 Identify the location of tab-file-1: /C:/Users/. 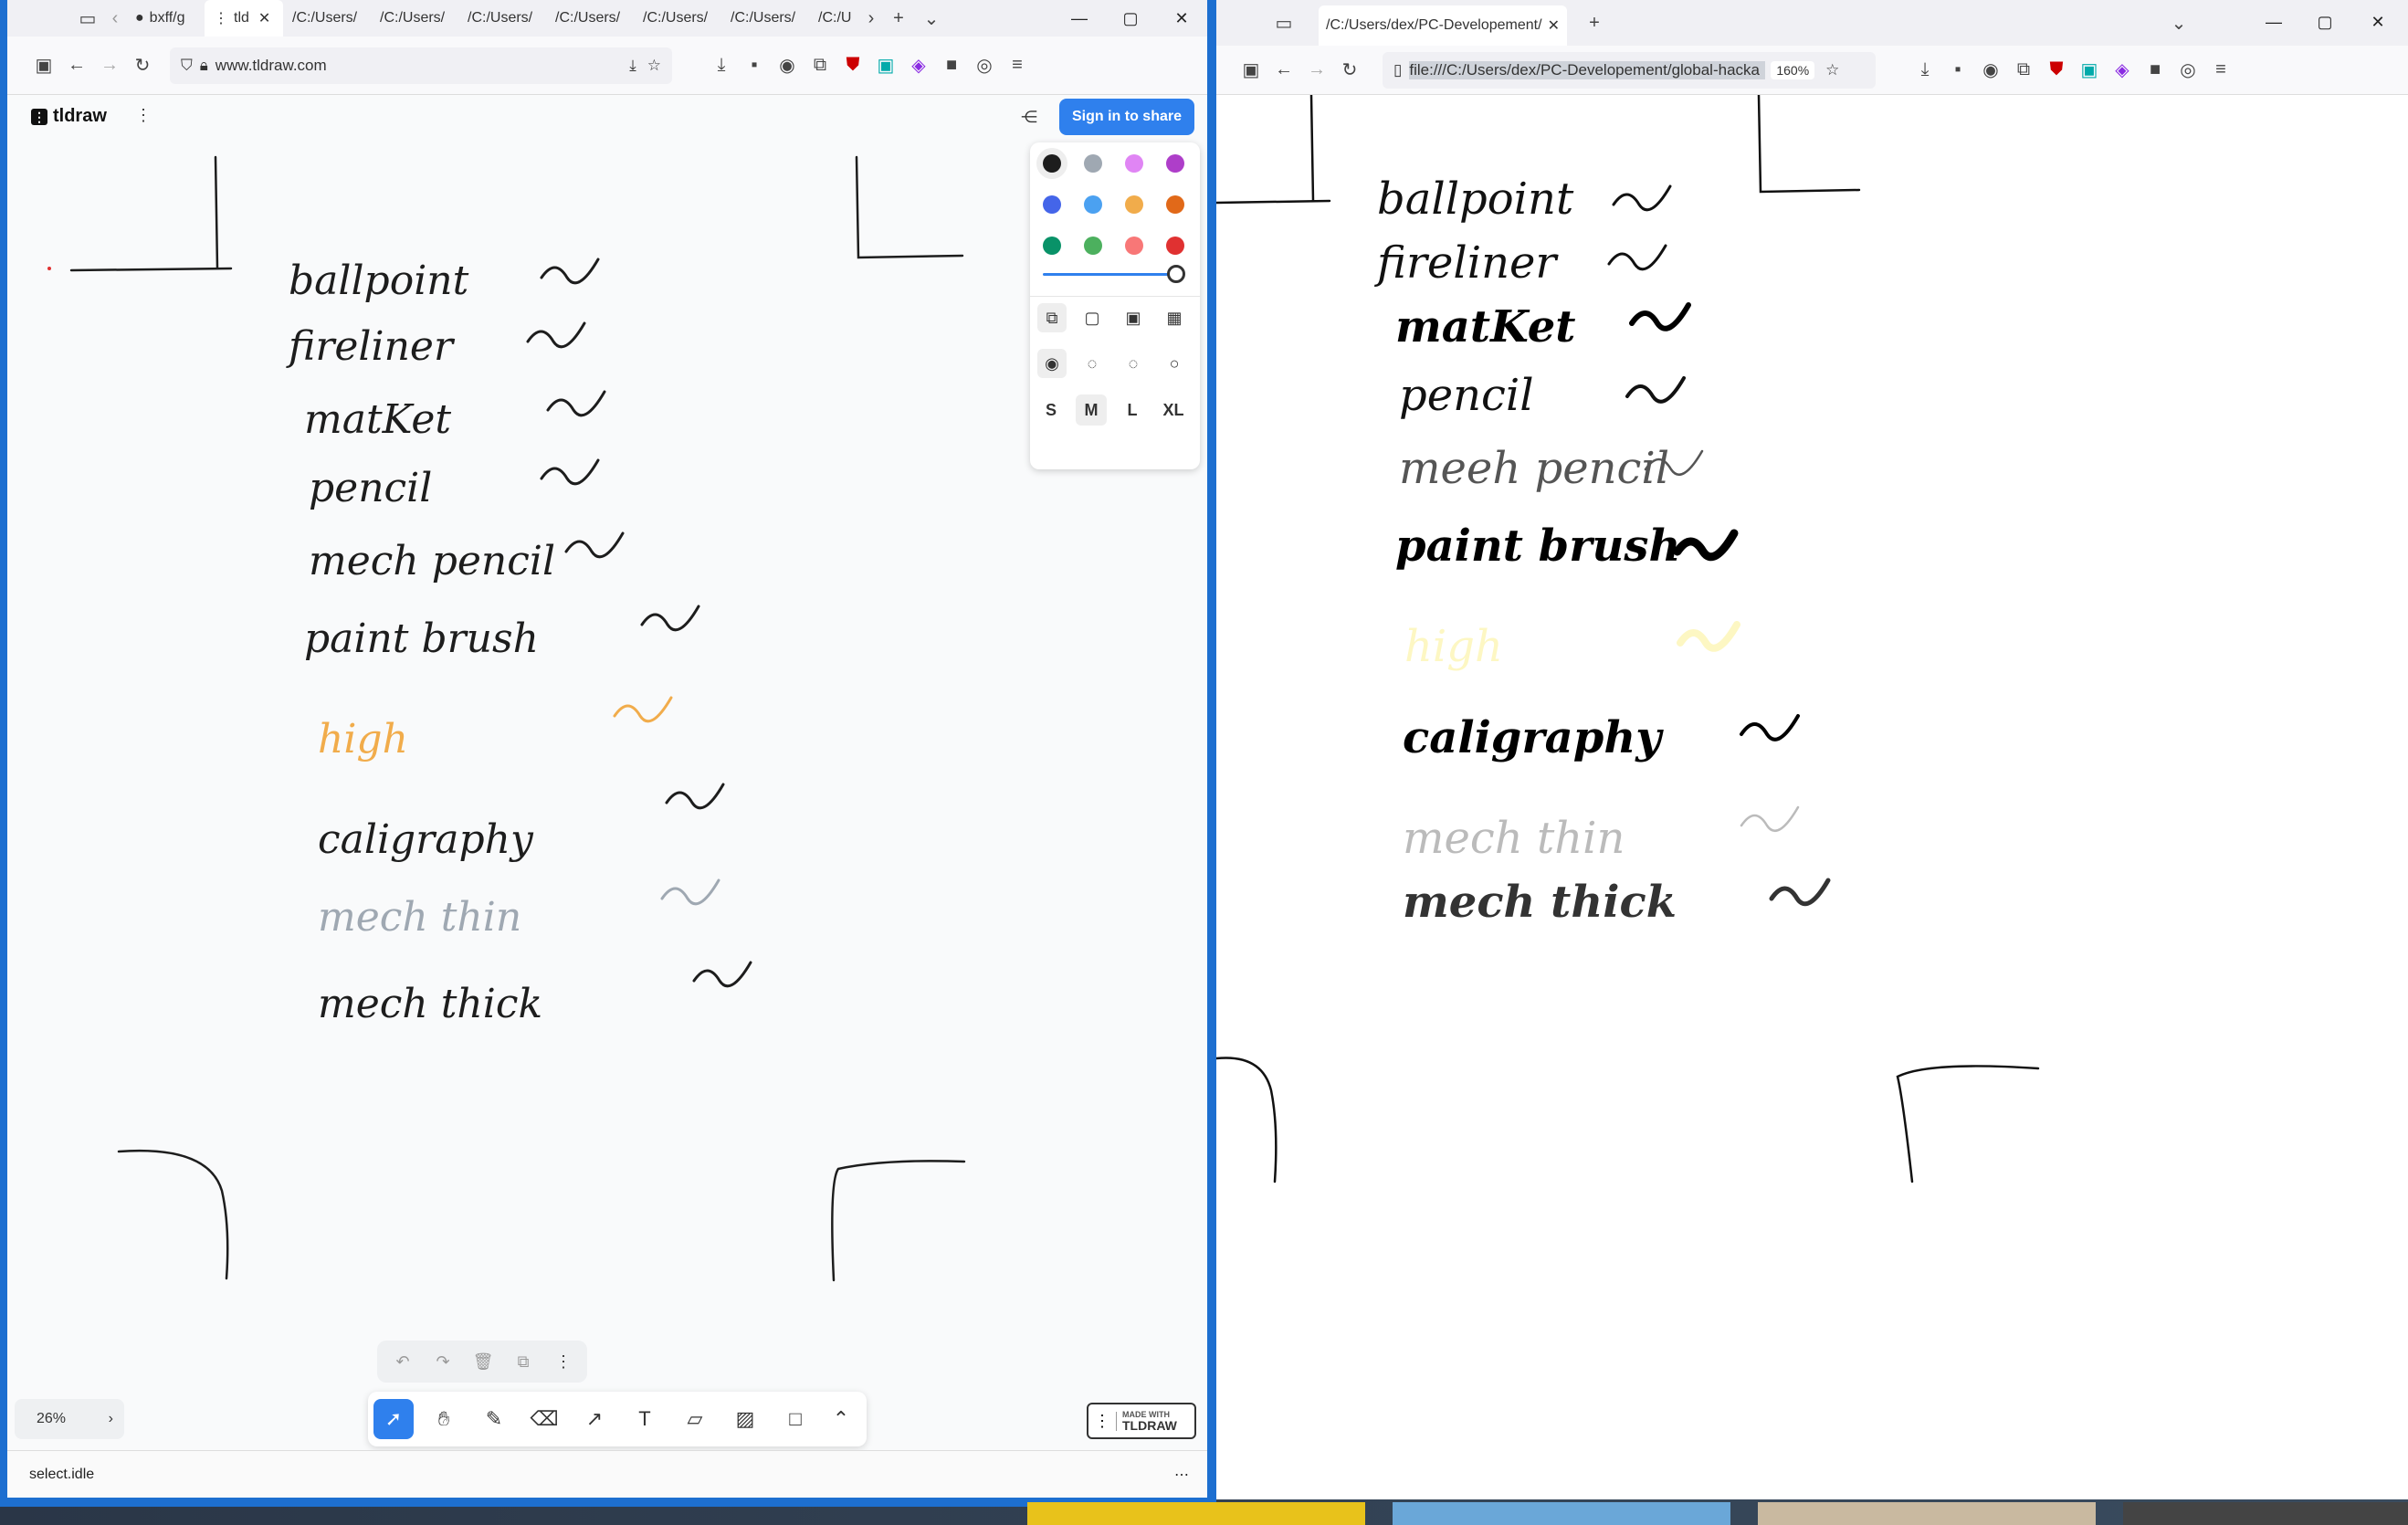
(327, 18).